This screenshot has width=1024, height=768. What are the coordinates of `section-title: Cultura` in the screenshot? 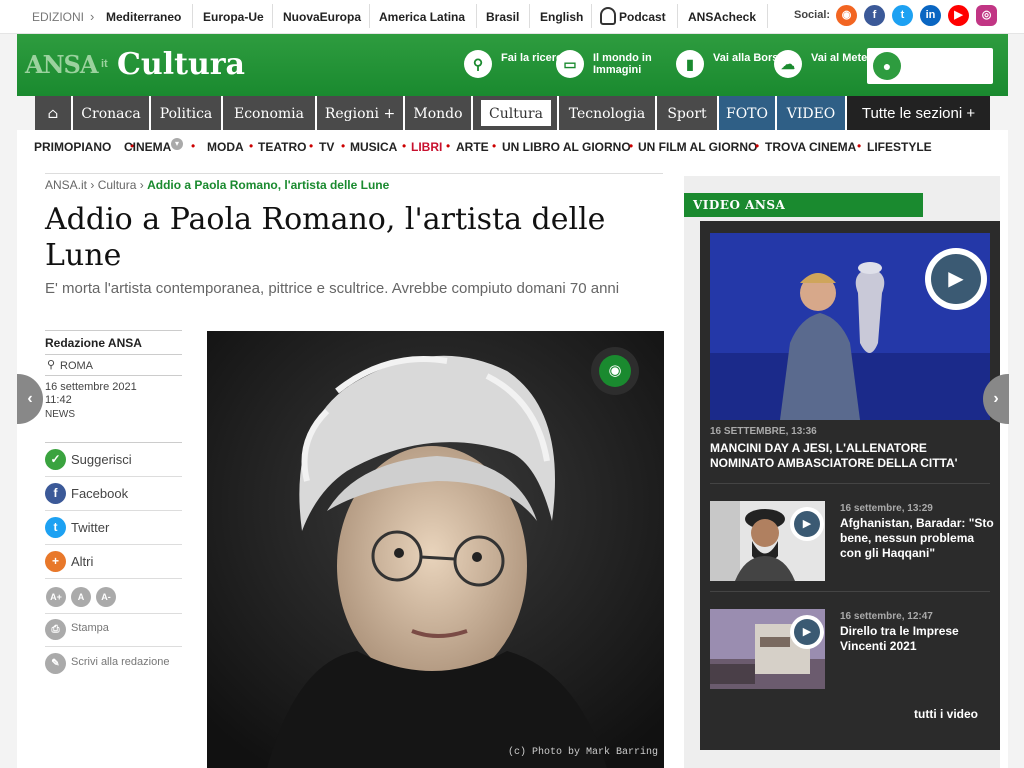 It's located at (181, 64).